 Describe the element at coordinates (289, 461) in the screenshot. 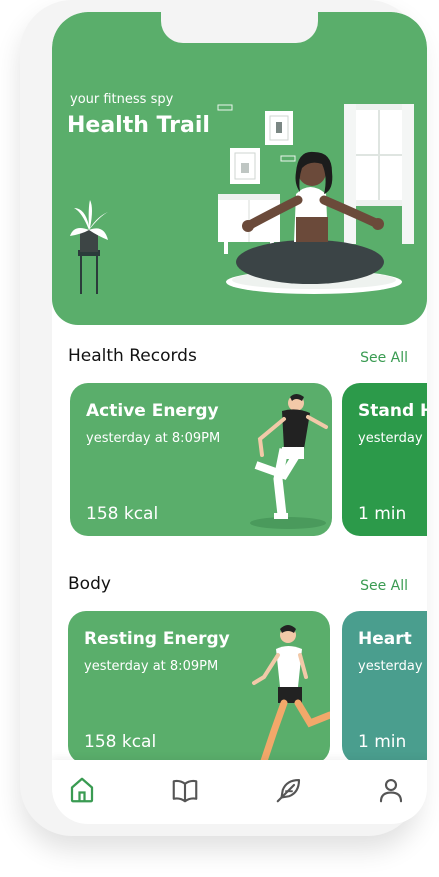

I see `stretching-man-illustration` at that location.